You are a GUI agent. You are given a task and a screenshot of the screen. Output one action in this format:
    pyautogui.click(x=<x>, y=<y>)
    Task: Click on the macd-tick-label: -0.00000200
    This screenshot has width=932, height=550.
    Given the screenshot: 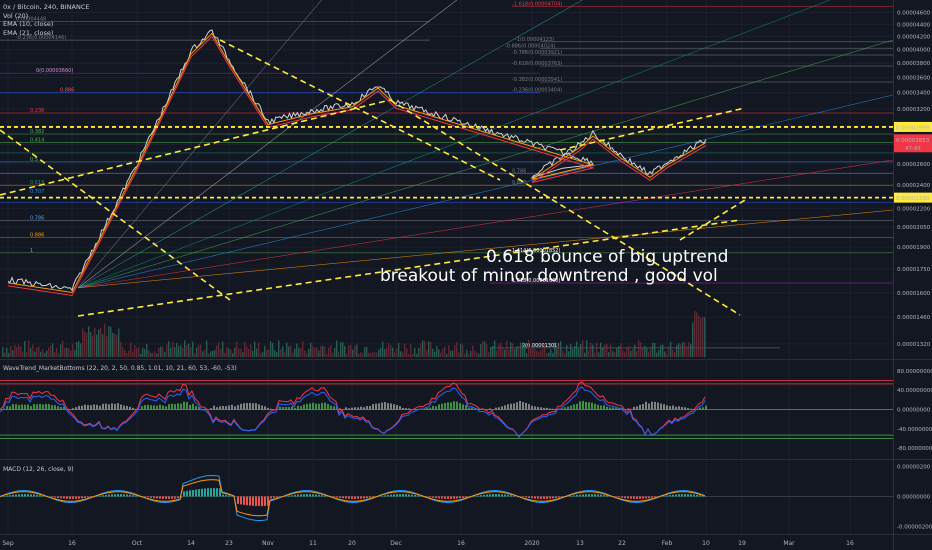 What is the action you would take?
    pyautogui.click(x=914, y=528)
    